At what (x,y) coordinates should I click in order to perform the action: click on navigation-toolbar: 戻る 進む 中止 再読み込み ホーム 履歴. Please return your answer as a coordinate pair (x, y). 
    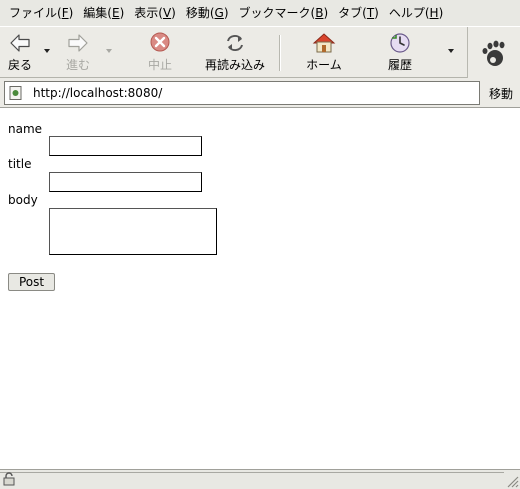
    Looking at the image, I should click on (260, 52).